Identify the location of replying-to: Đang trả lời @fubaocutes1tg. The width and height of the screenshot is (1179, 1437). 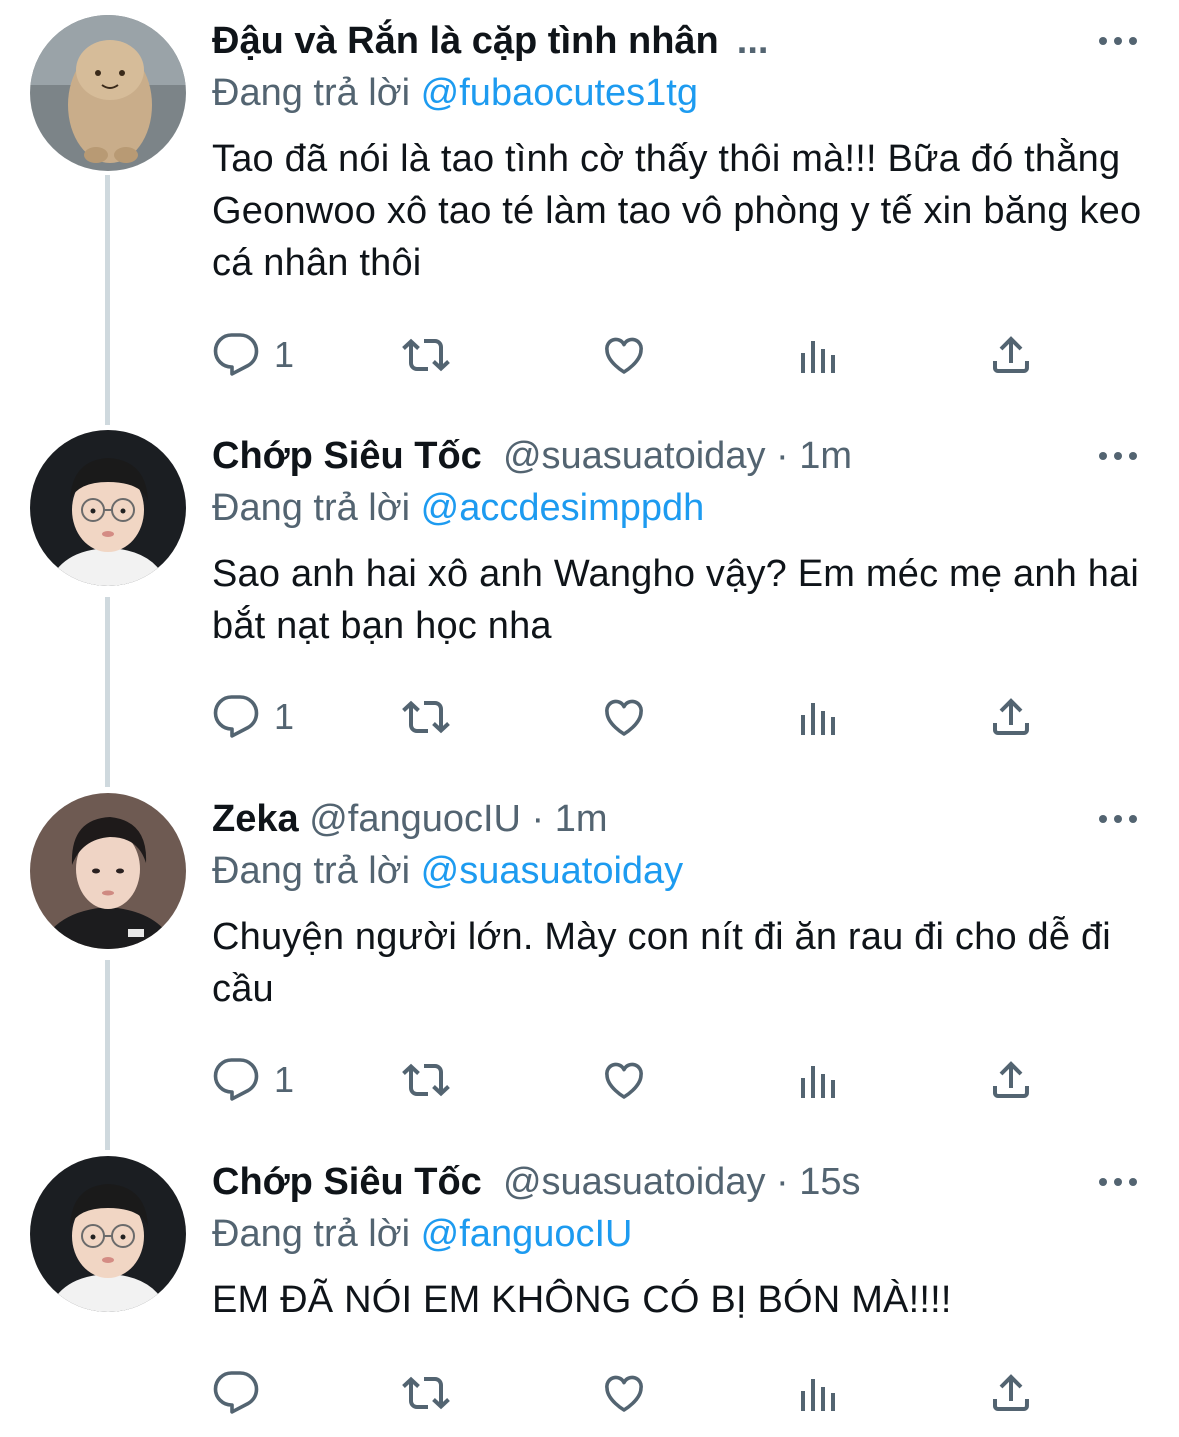
(455, 93).